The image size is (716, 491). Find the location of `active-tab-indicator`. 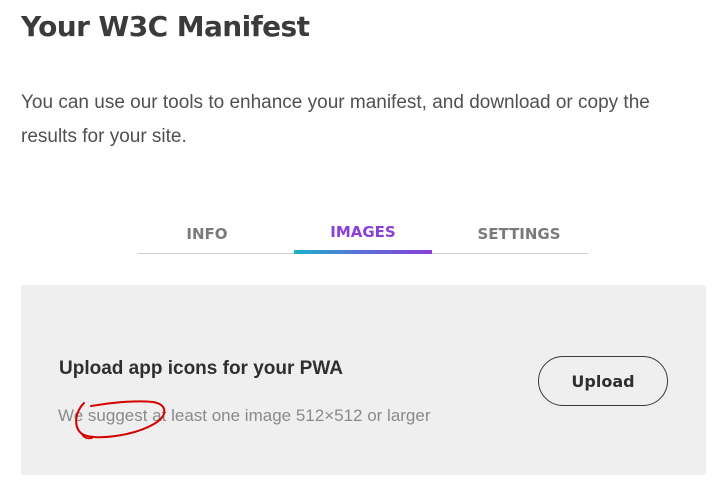

active-tab-indicator is located at coordinates (363, 252).